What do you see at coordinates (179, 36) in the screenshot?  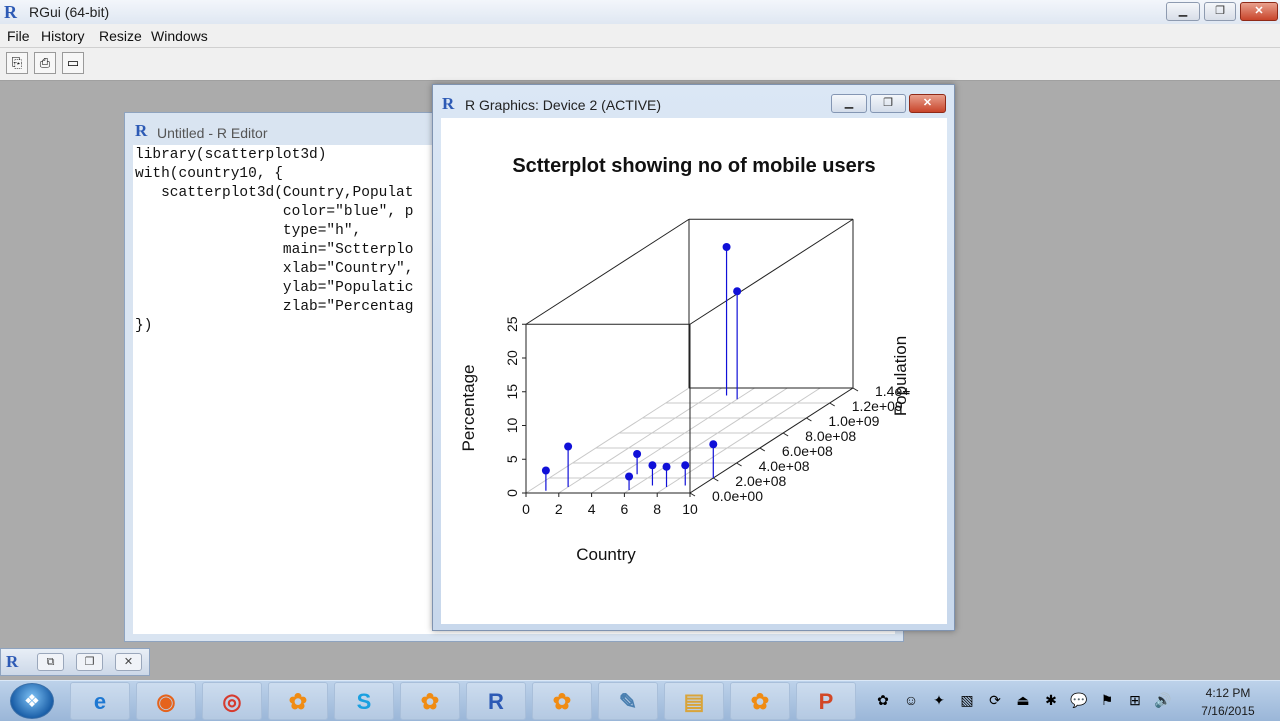 I see `menu-windows: Windows` at bounding box center [179, 36].